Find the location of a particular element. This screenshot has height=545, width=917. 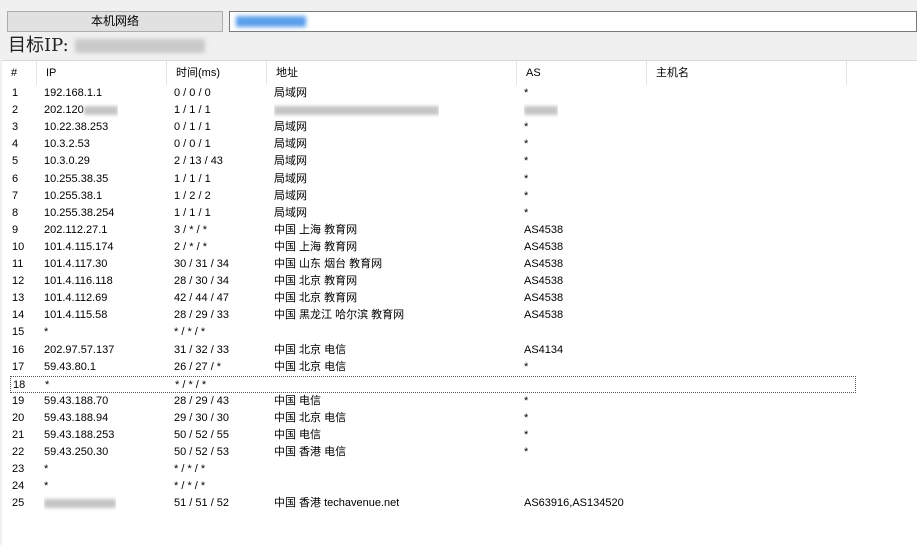

table-row: 22 59.43.250.30 50 / 52 / 53 中国 香港 电信 * is located at coordinates (459, 452).